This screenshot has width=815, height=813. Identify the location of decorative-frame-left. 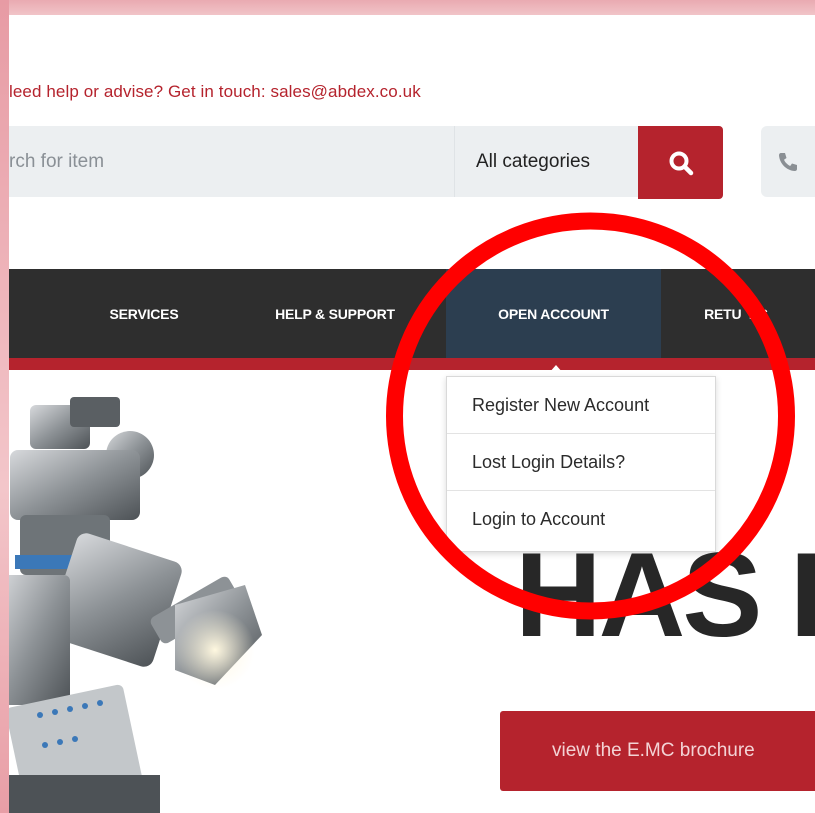
(4, 406).